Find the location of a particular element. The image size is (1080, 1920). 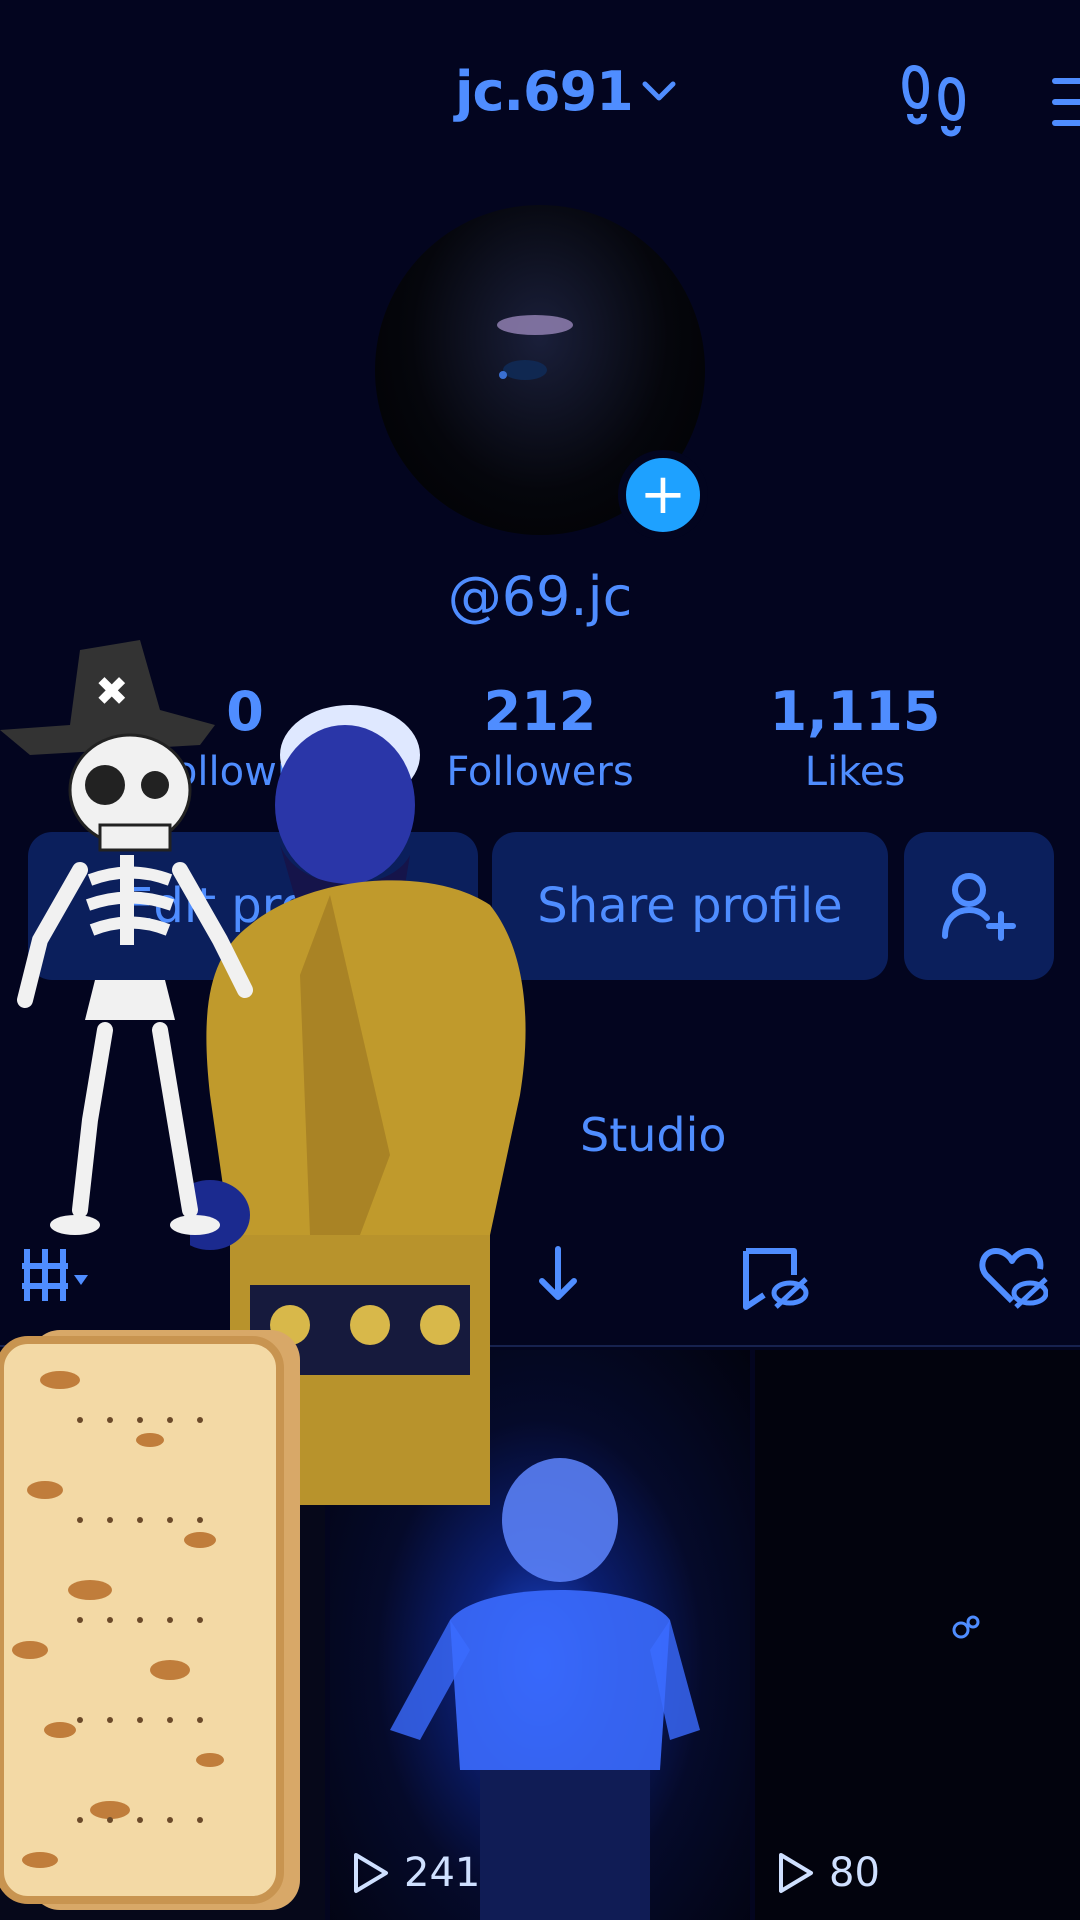

liked-private-icon is located at coordinates (1013, 1280).